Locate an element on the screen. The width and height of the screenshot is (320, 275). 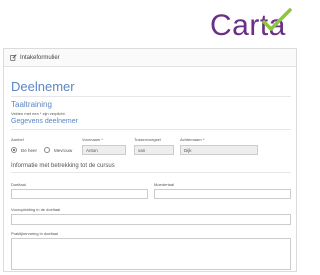
edit-icon is located at coordinates (13, 57).